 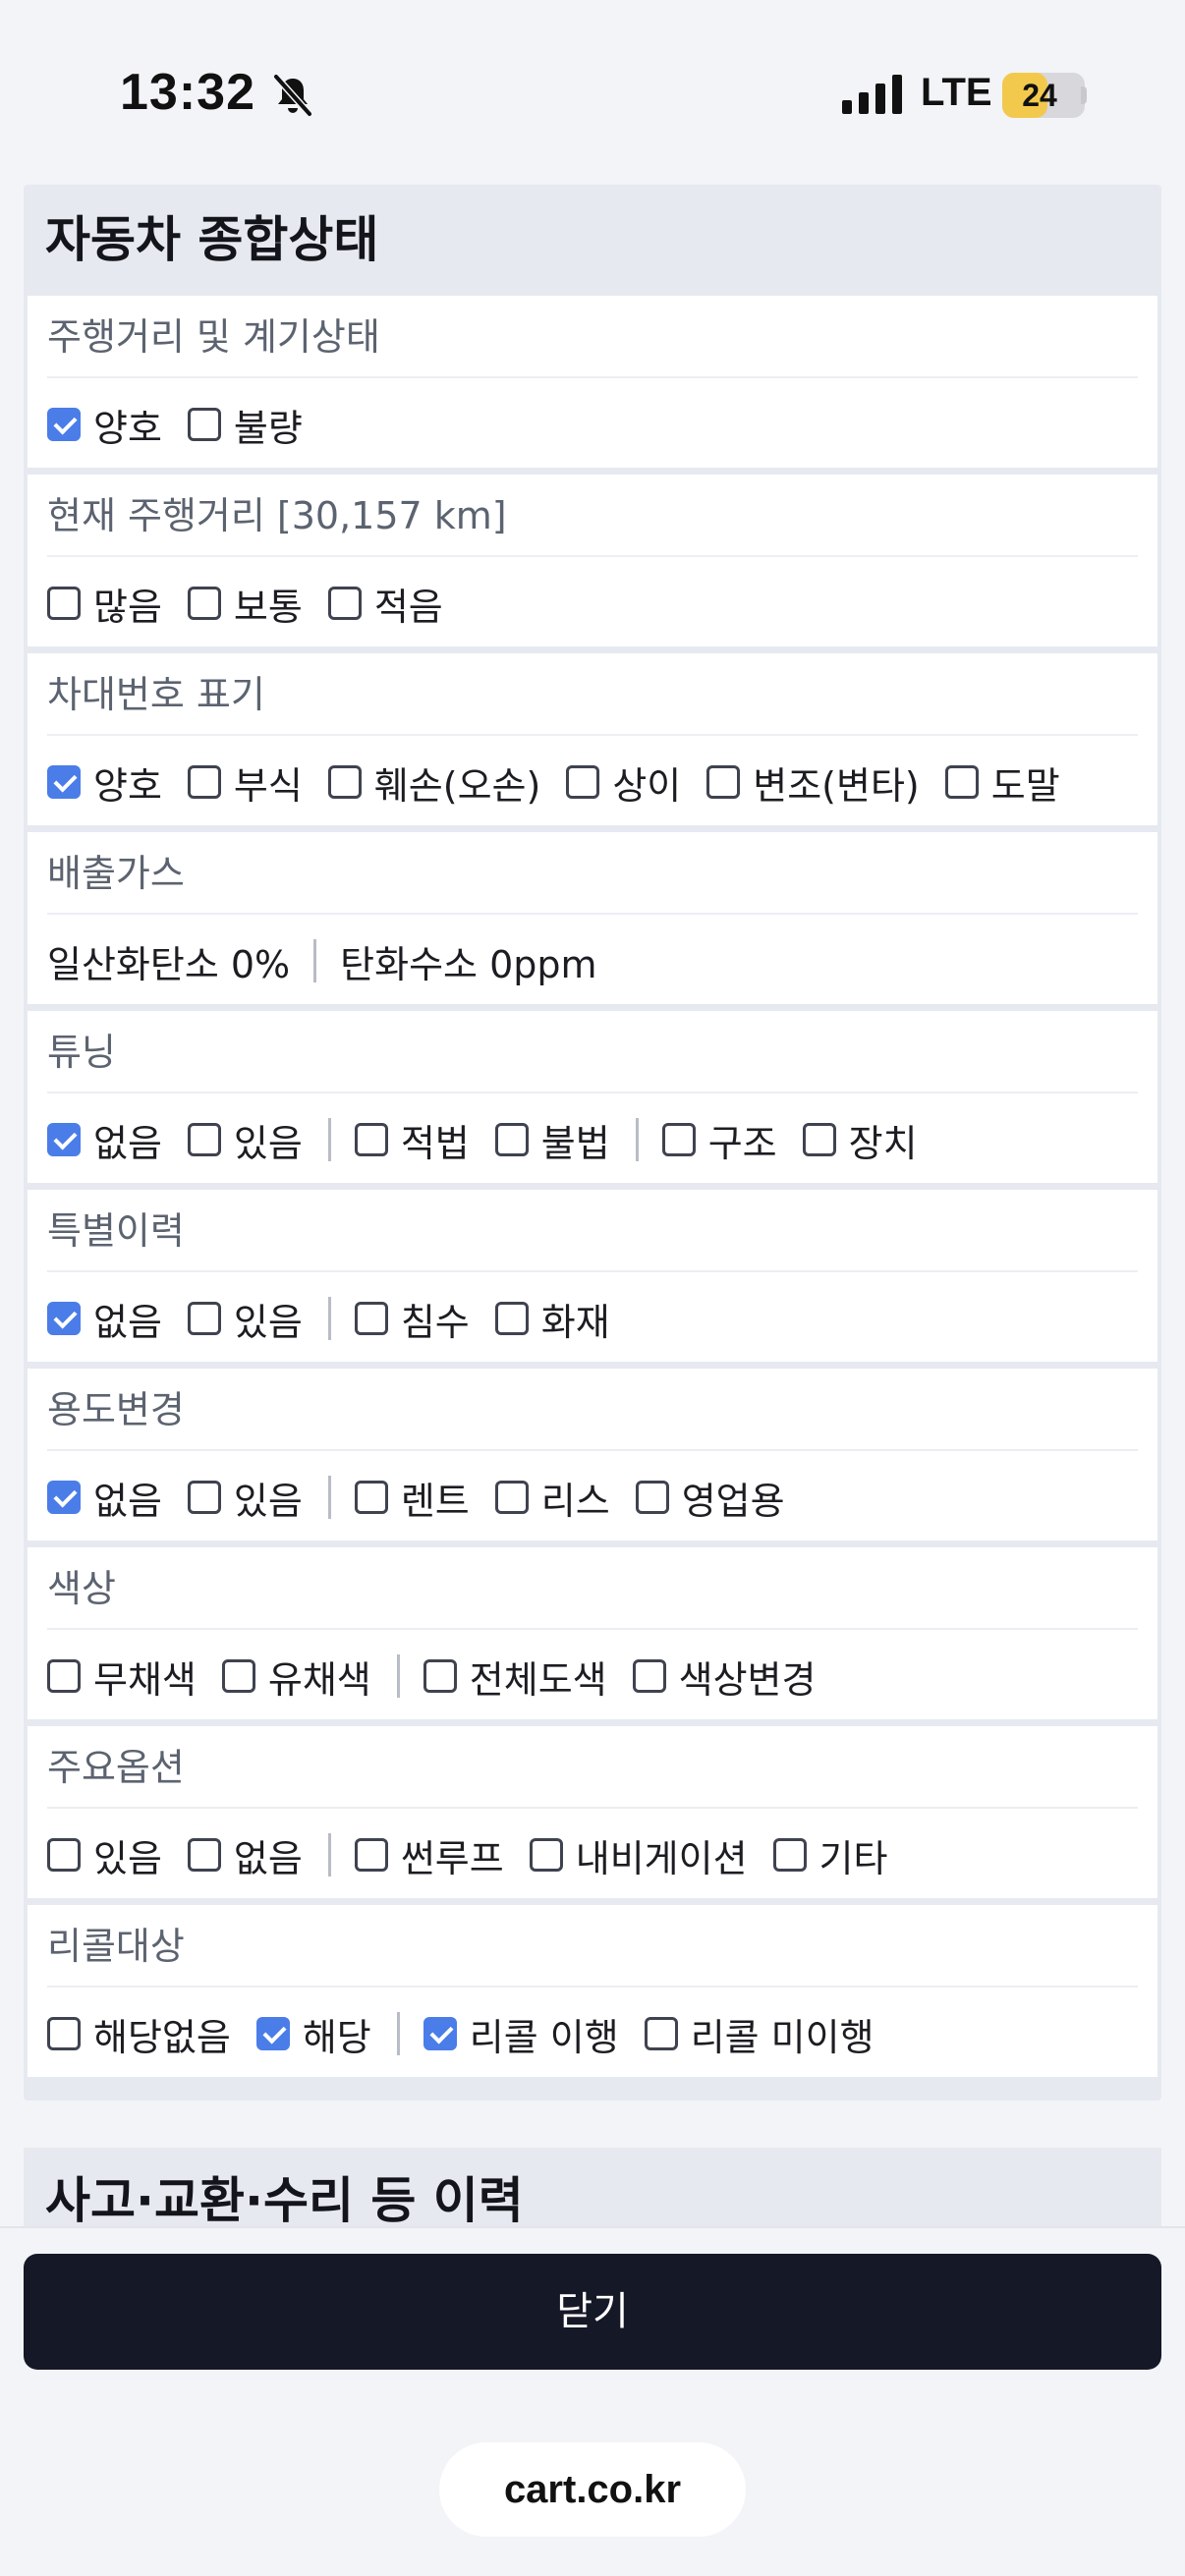 I want to click on checkbox-option: 도말, so click(x=1002, y=783).